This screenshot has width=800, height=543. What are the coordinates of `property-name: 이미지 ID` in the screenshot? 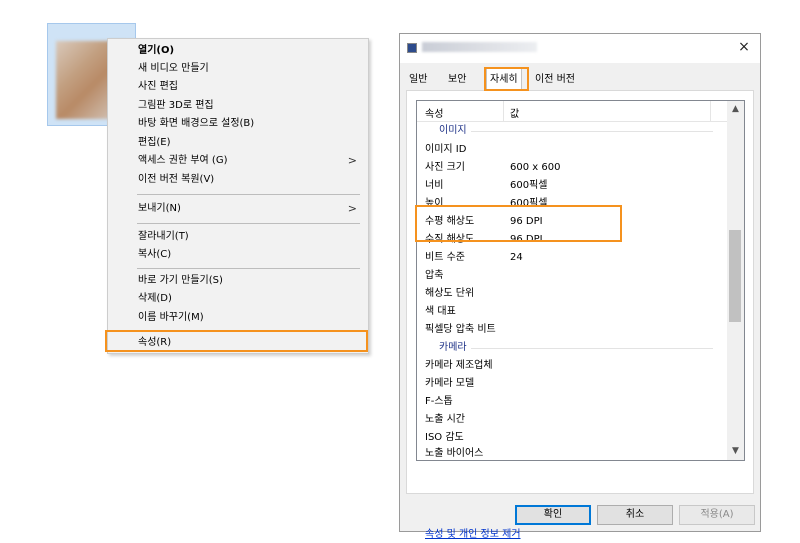 It's located at (446, 149).